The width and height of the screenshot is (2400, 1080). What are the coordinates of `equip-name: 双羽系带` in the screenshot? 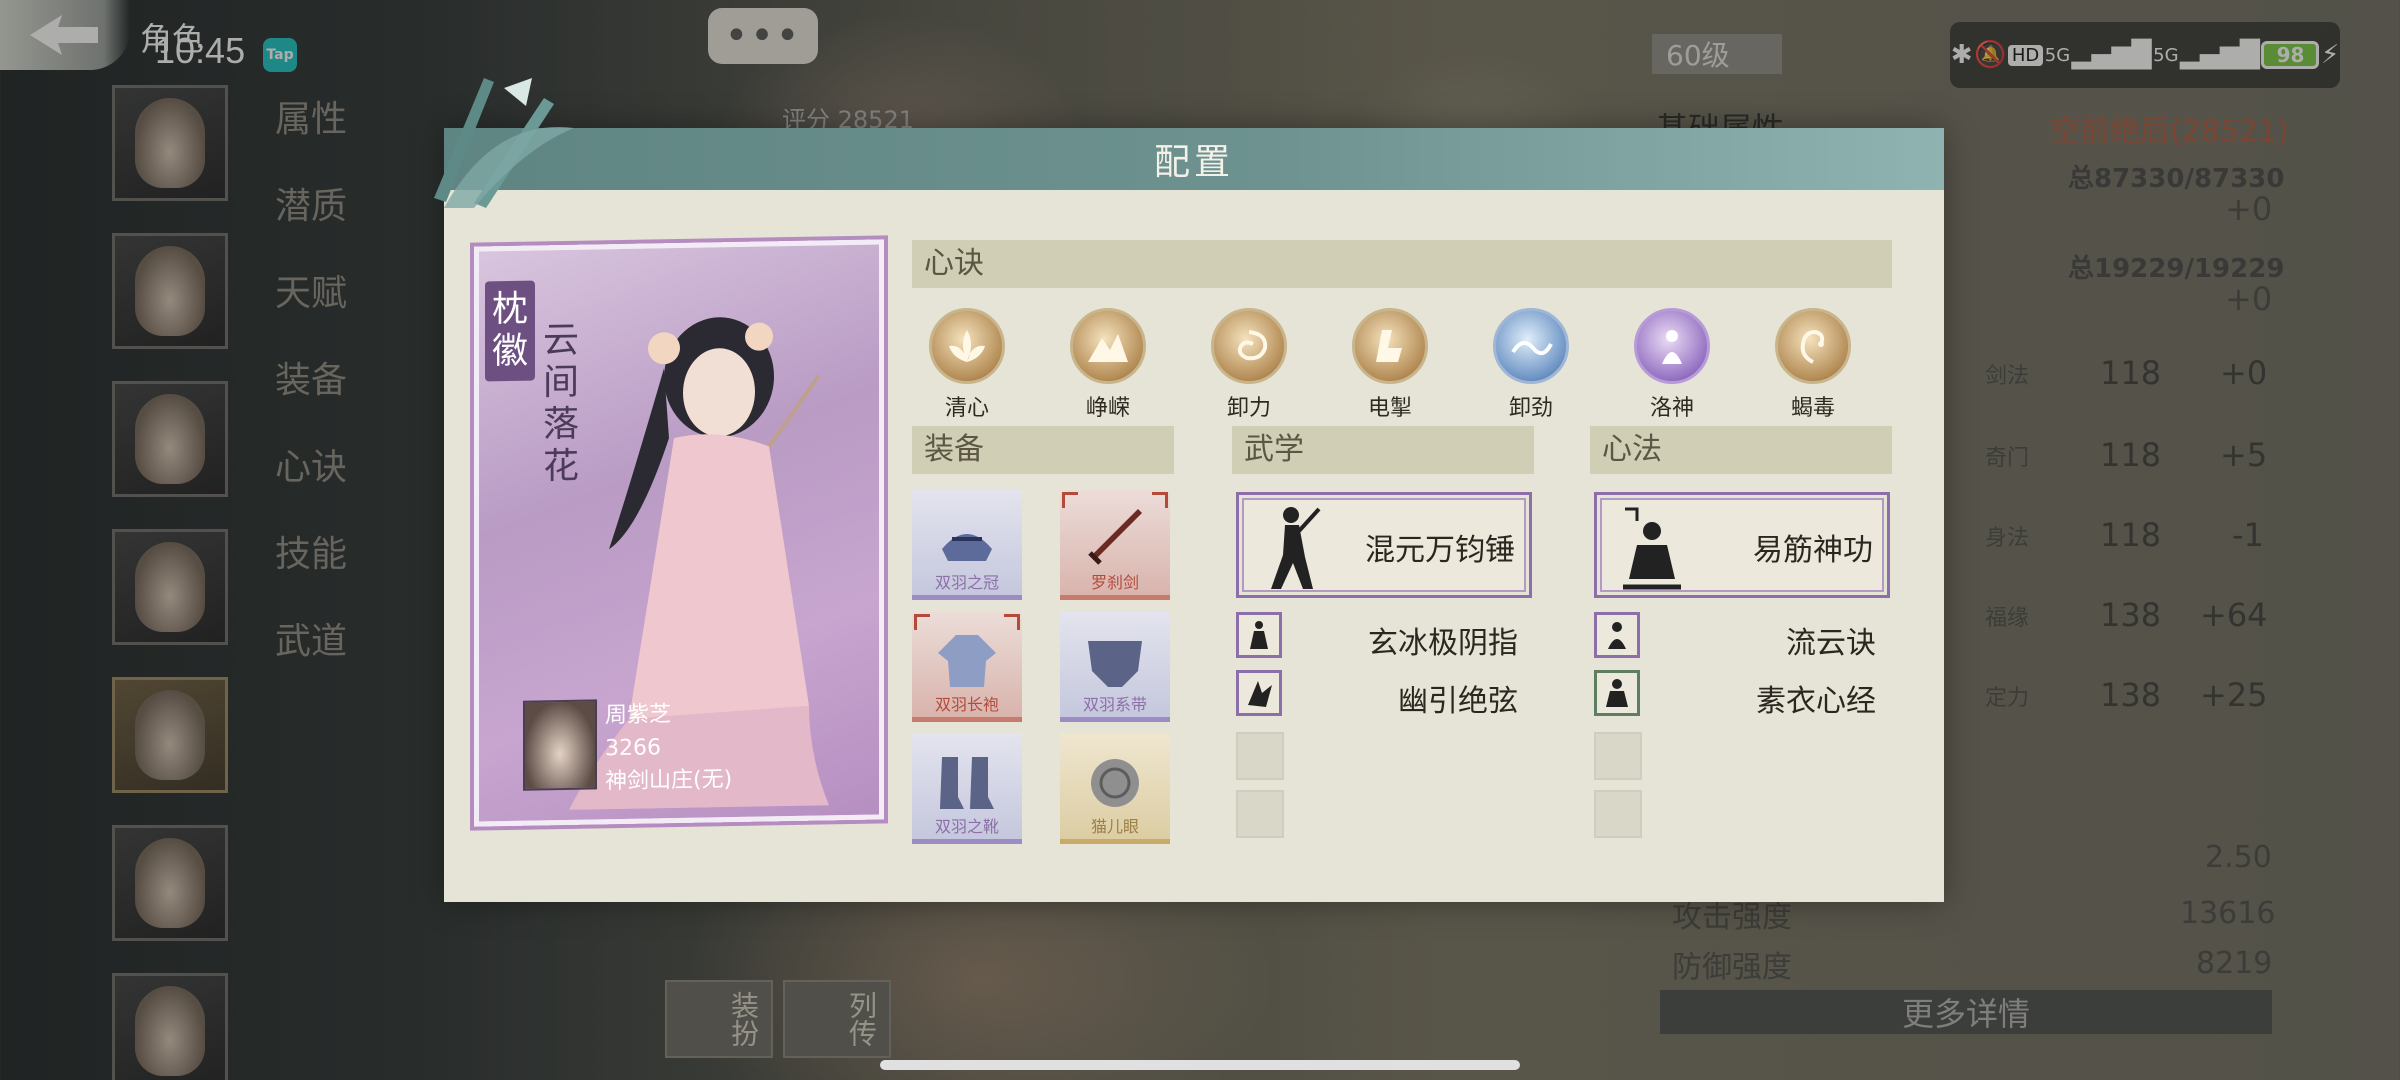 It's located at (1114, 704).